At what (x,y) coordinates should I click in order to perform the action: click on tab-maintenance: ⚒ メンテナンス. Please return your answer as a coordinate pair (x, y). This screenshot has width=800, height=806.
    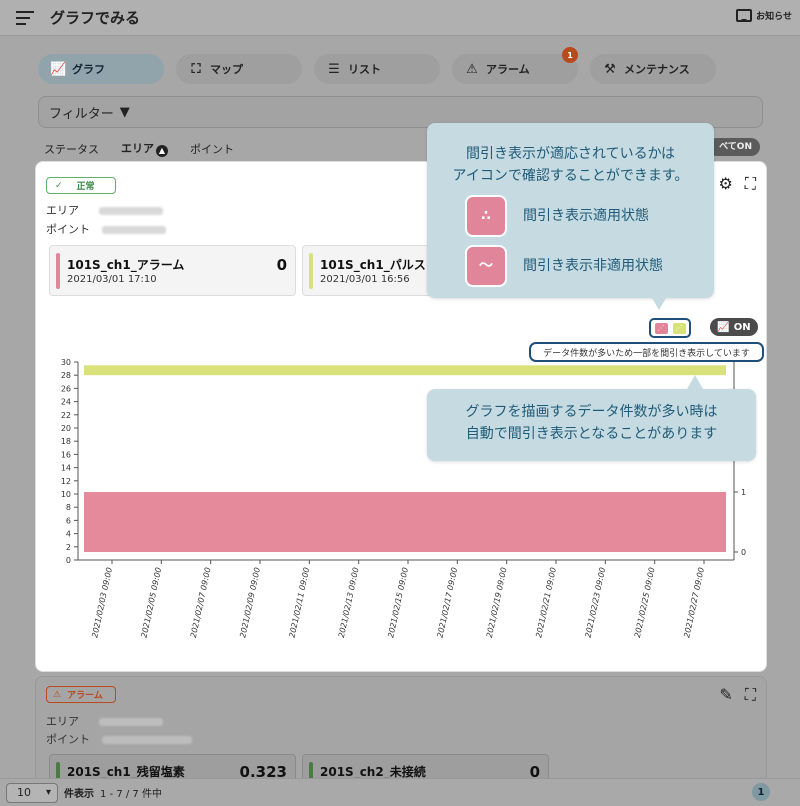
    Looking at the image, I should click on (653, 69).